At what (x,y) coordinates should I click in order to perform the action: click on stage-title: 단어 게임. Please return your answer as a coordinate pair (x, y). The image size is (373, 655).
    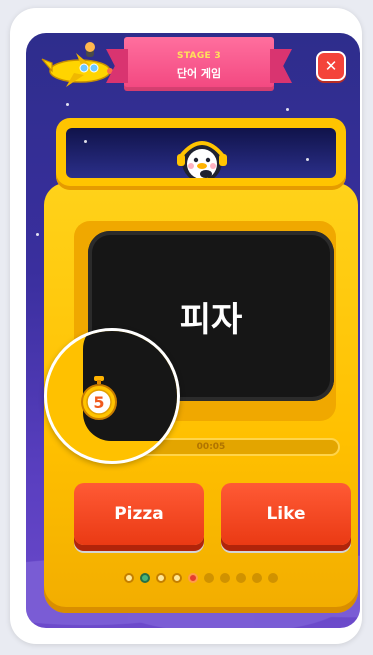
    Looking at the image, I should click on (199, 73).